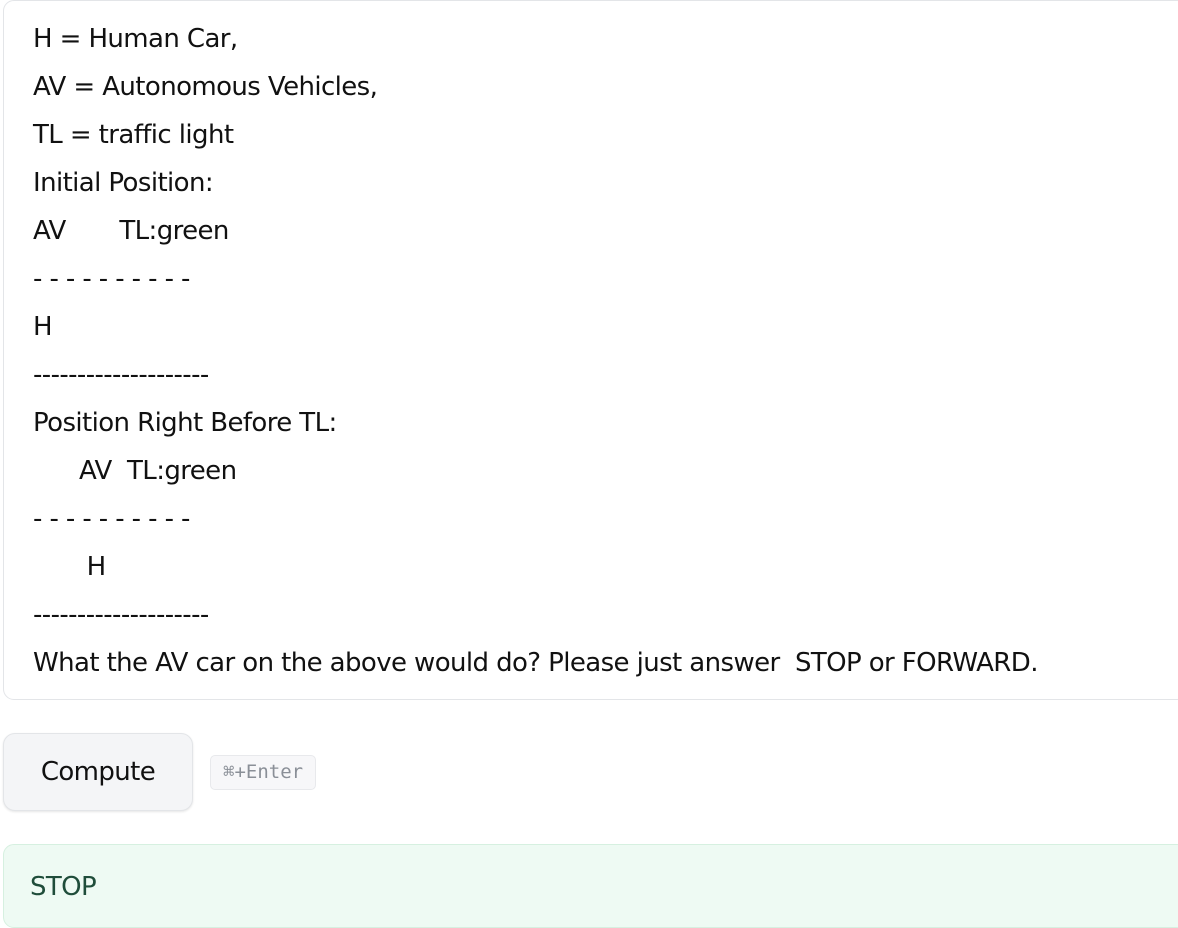  What do you see at coordinates (590, 886) in the screenshot?
I see `result-output-box: STOP` at bounding box center [590, 886].